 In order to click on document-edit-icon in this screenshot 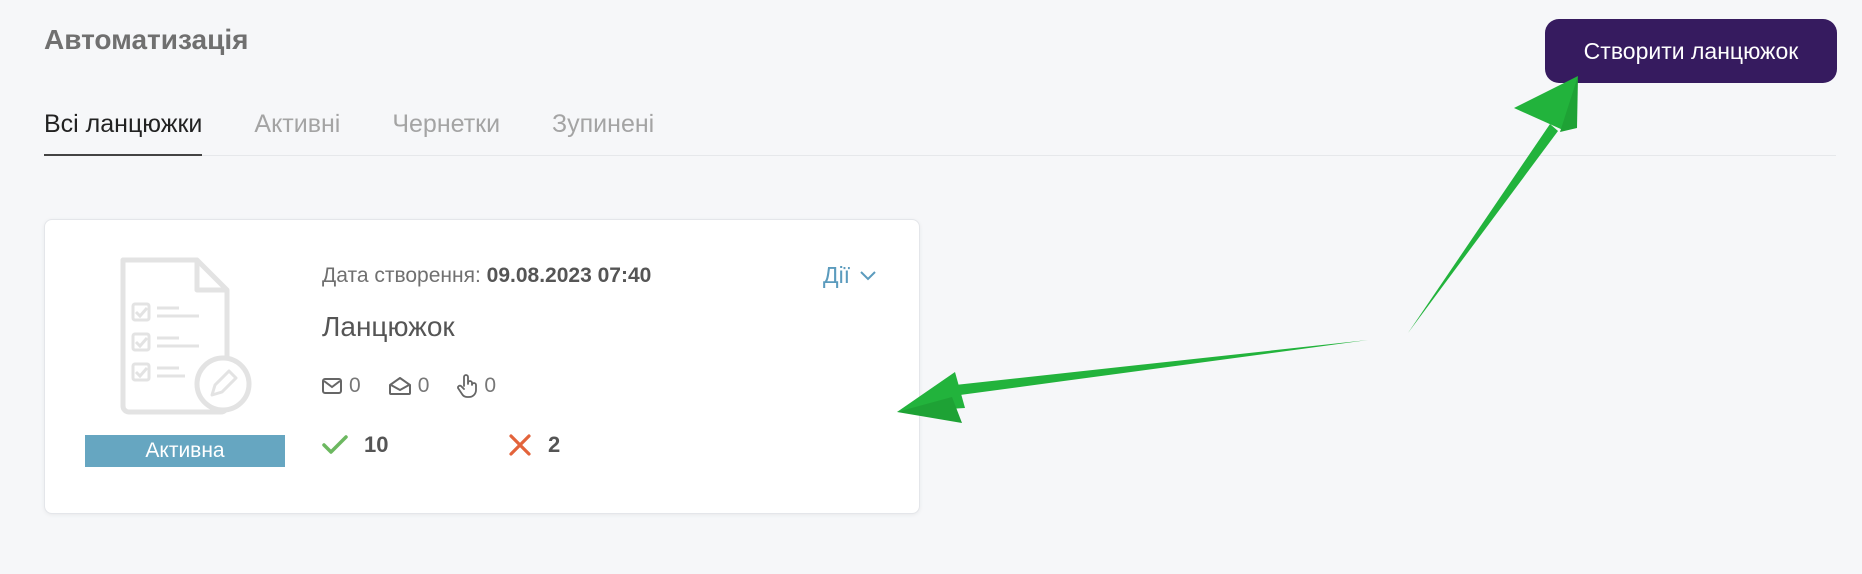, I will do `click(186, 336)`.